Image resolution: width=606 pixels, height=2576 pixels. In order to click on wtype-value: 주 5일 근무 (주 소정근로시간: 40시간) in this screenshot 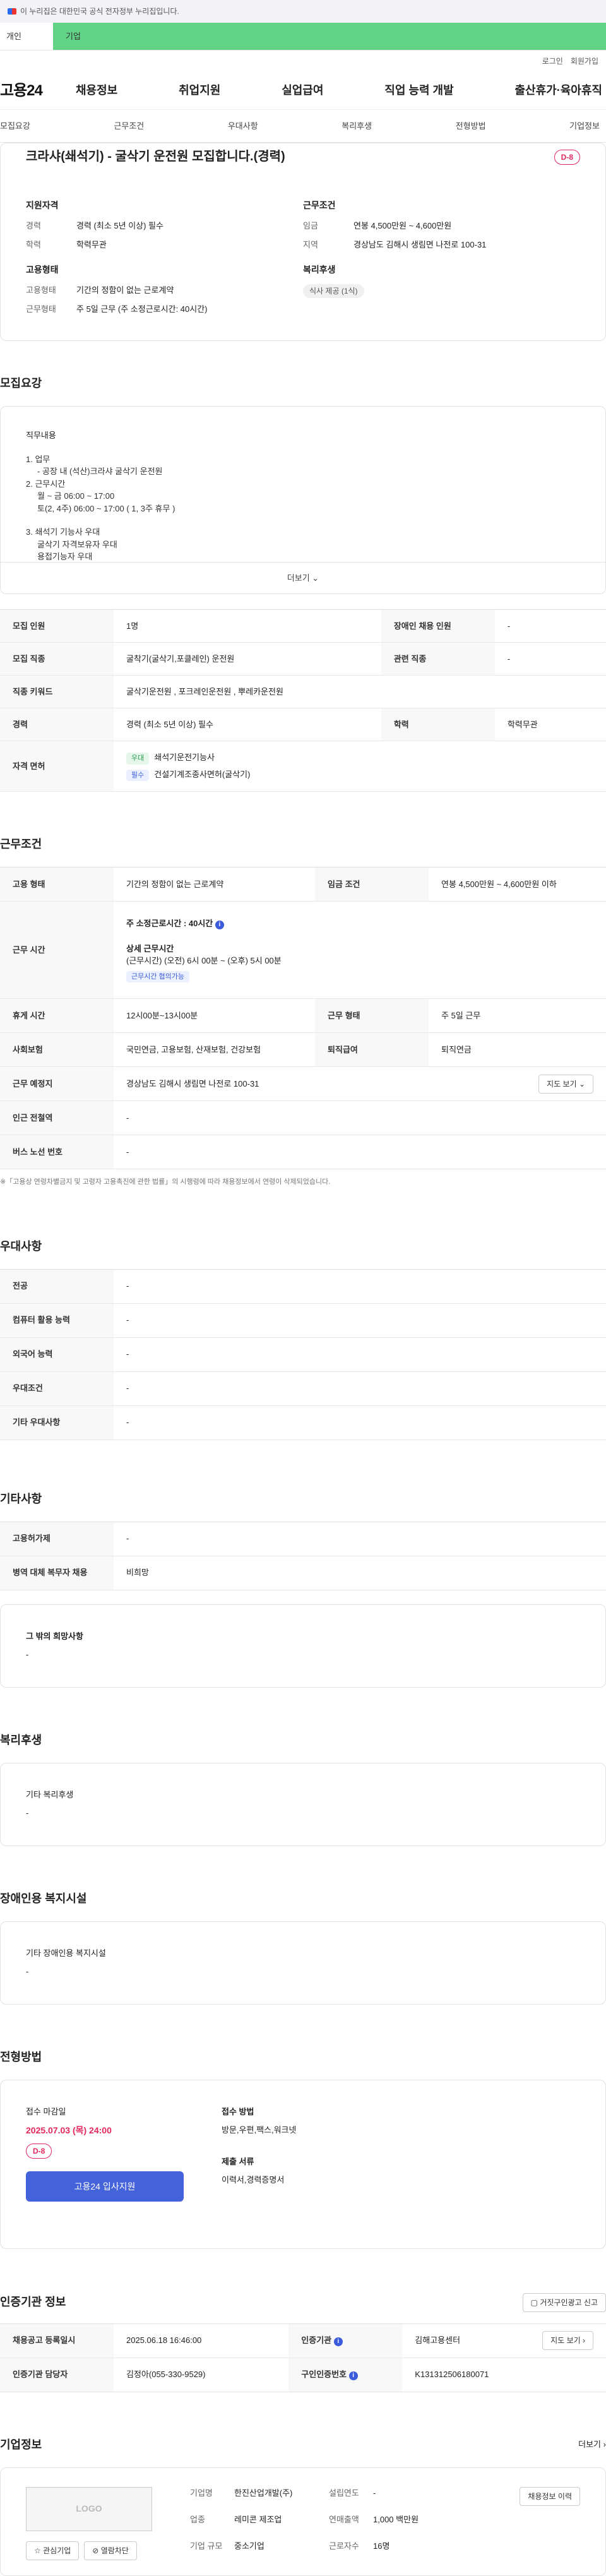, I will do `click(142, 309)`.